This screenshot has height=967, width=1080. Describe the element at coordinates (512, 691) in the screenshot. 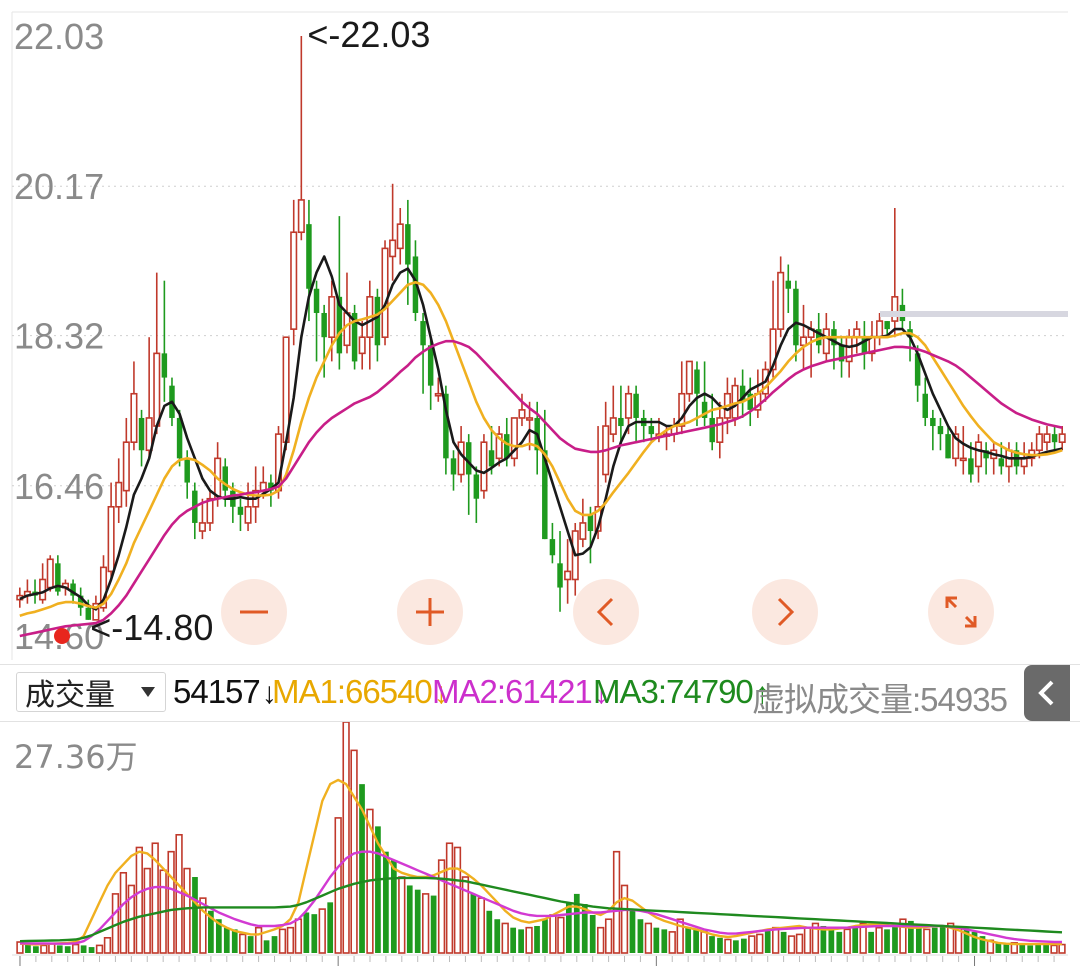

I see `volume-ma2-value: MA2:61421` at that location.